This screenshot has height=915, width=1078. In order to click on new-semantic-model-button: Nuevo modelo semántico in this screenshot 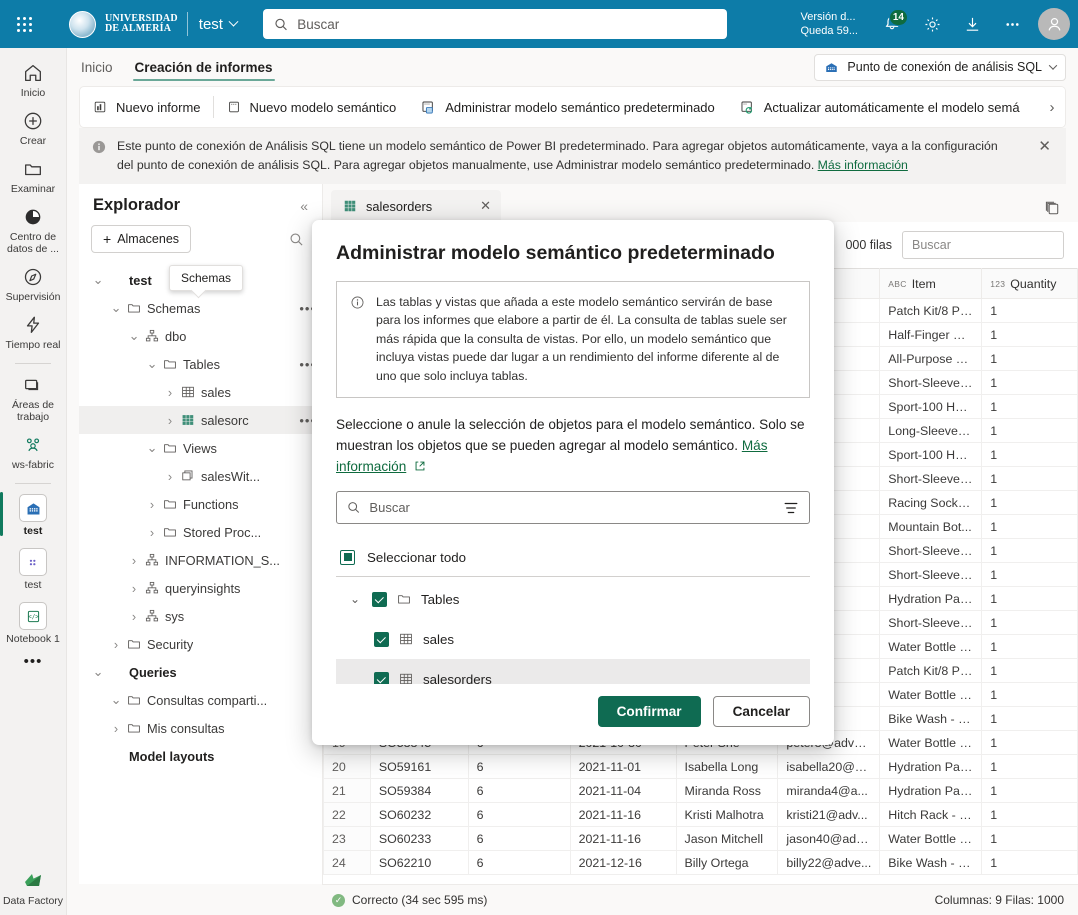, I will do `click(311, 107)`.